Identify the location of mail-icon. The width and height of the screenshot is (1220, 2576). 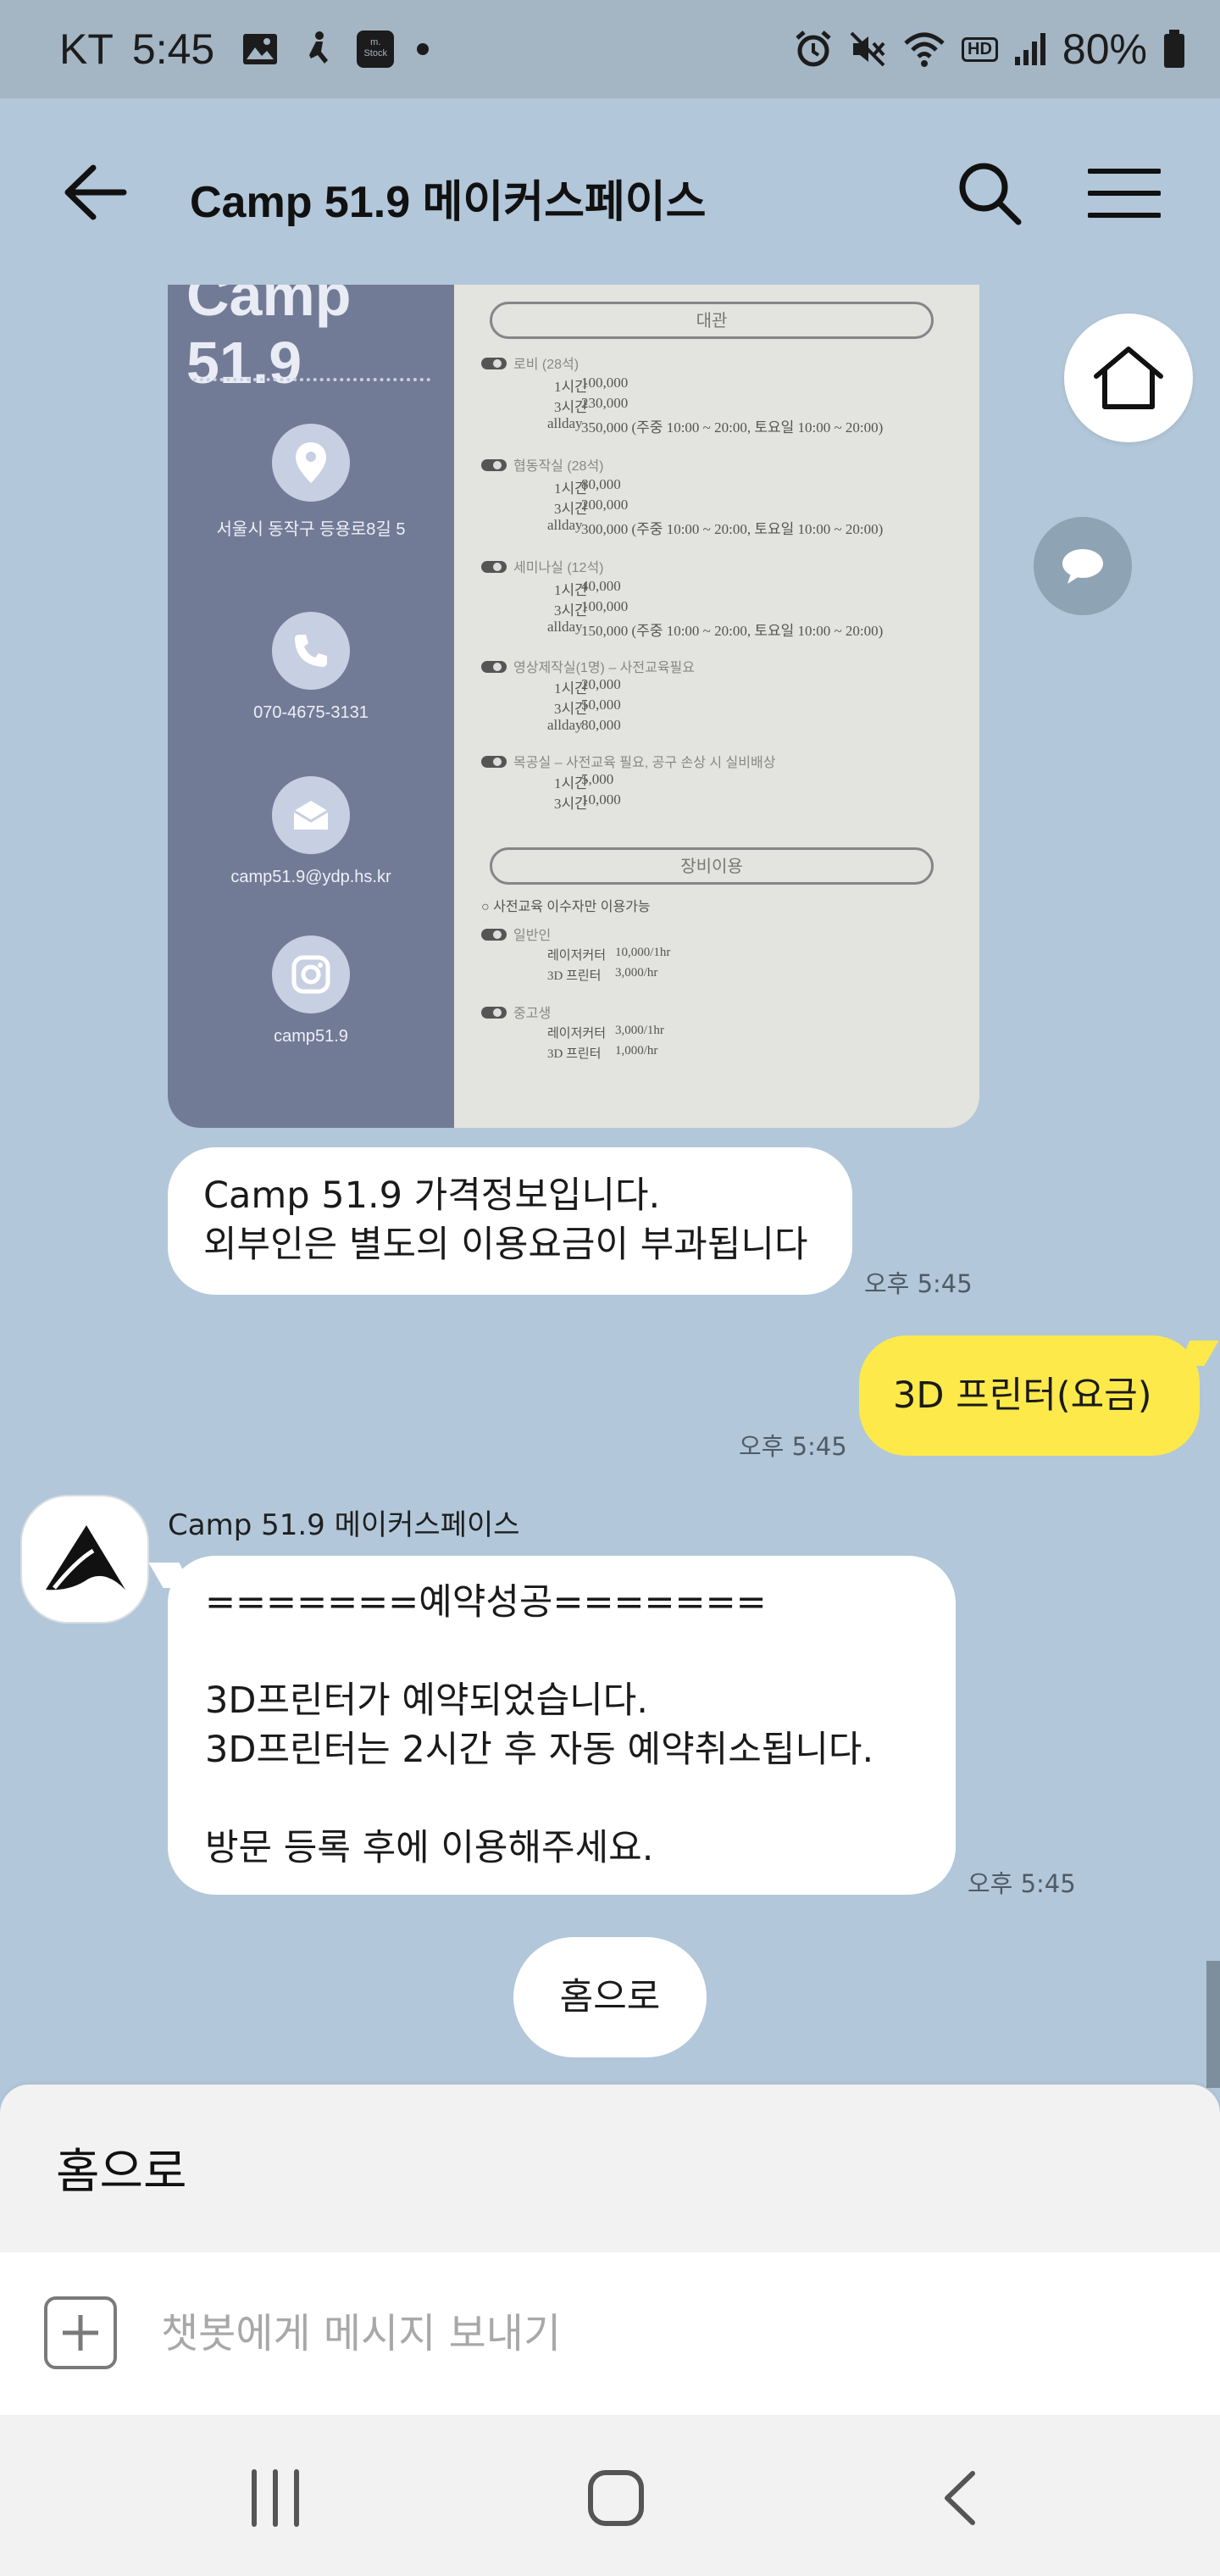
(311, 815).